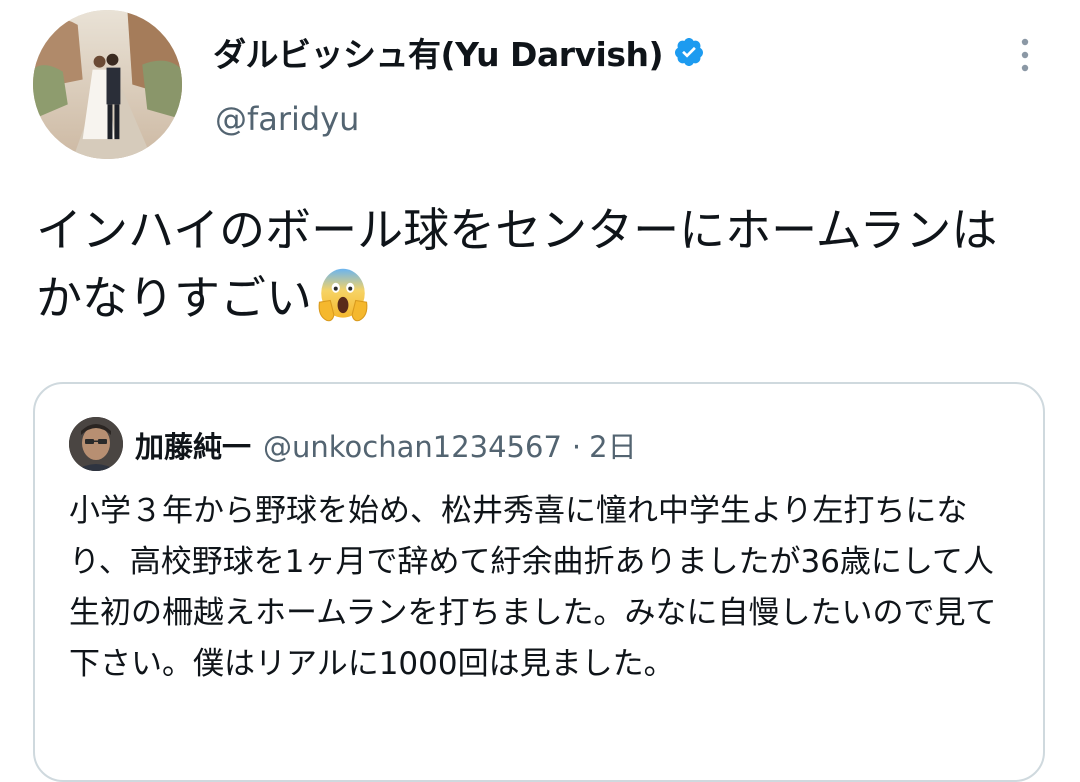 The width and height of the screenshot is (1080, 782). I want to click on author-avatar, so click(107, 84).